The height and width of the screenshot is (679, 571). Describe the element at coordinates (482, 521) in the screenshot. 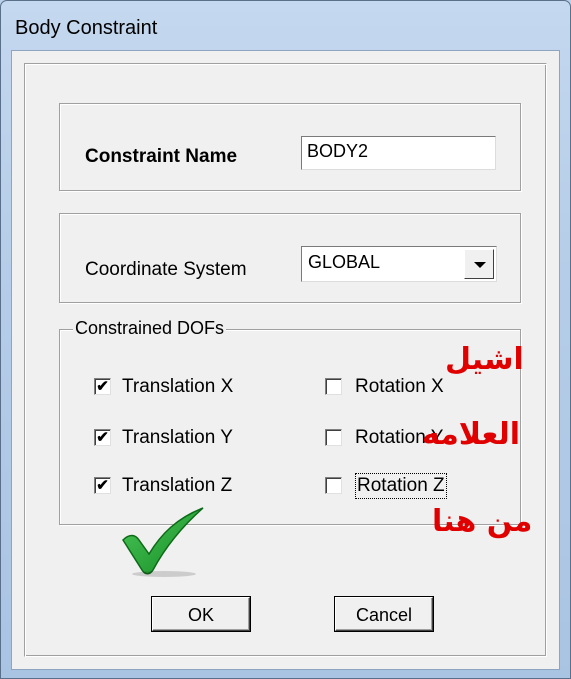

I see `annotation-line-3: من هنا` at that location.